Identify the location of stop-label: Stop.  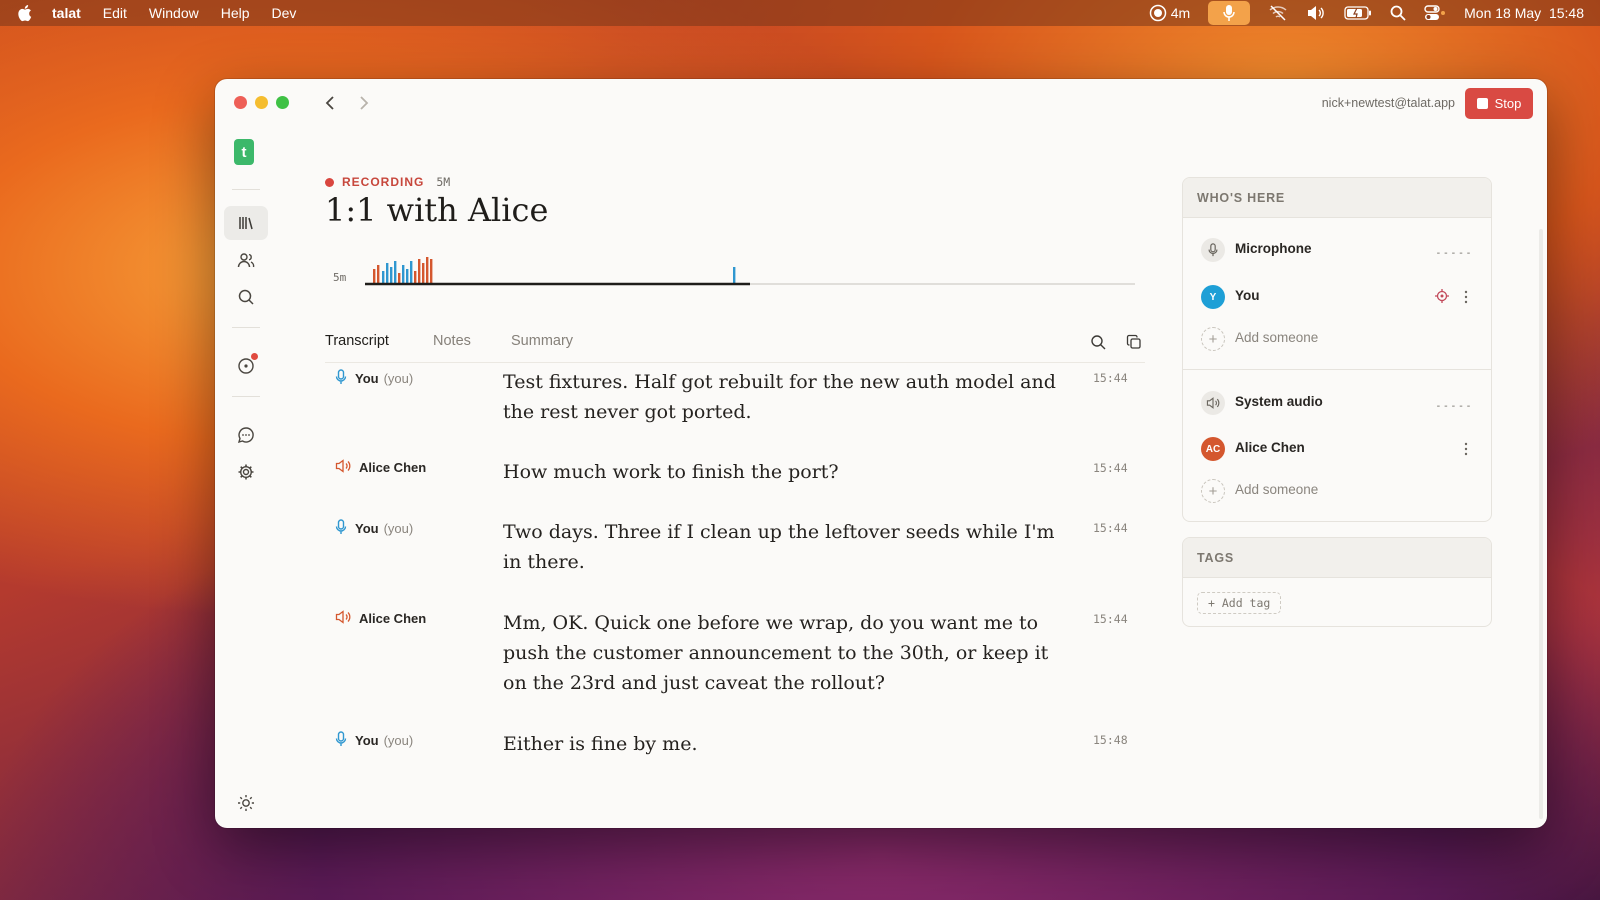
(1508, 103).